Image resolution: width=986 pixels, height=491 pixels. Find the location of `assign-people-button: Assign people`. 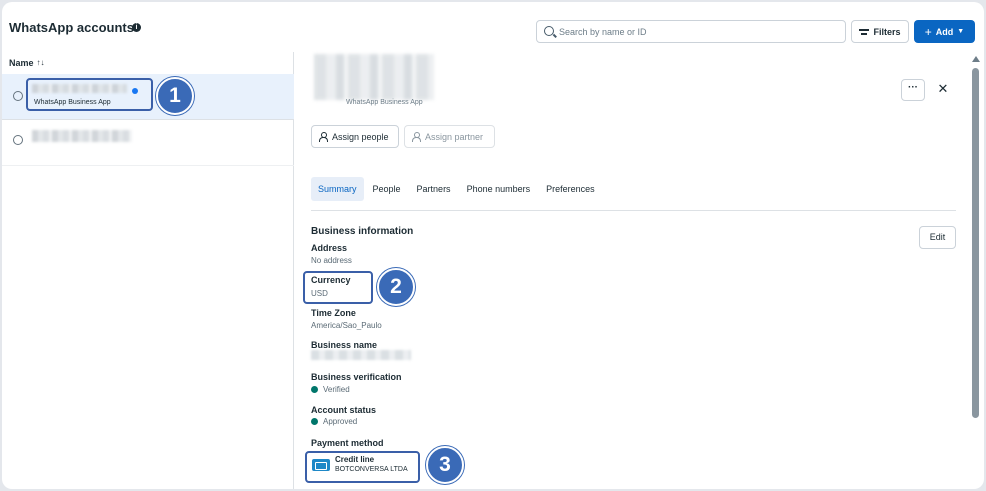

assign-people-button: Assign people is located at coordinates (355, 136).